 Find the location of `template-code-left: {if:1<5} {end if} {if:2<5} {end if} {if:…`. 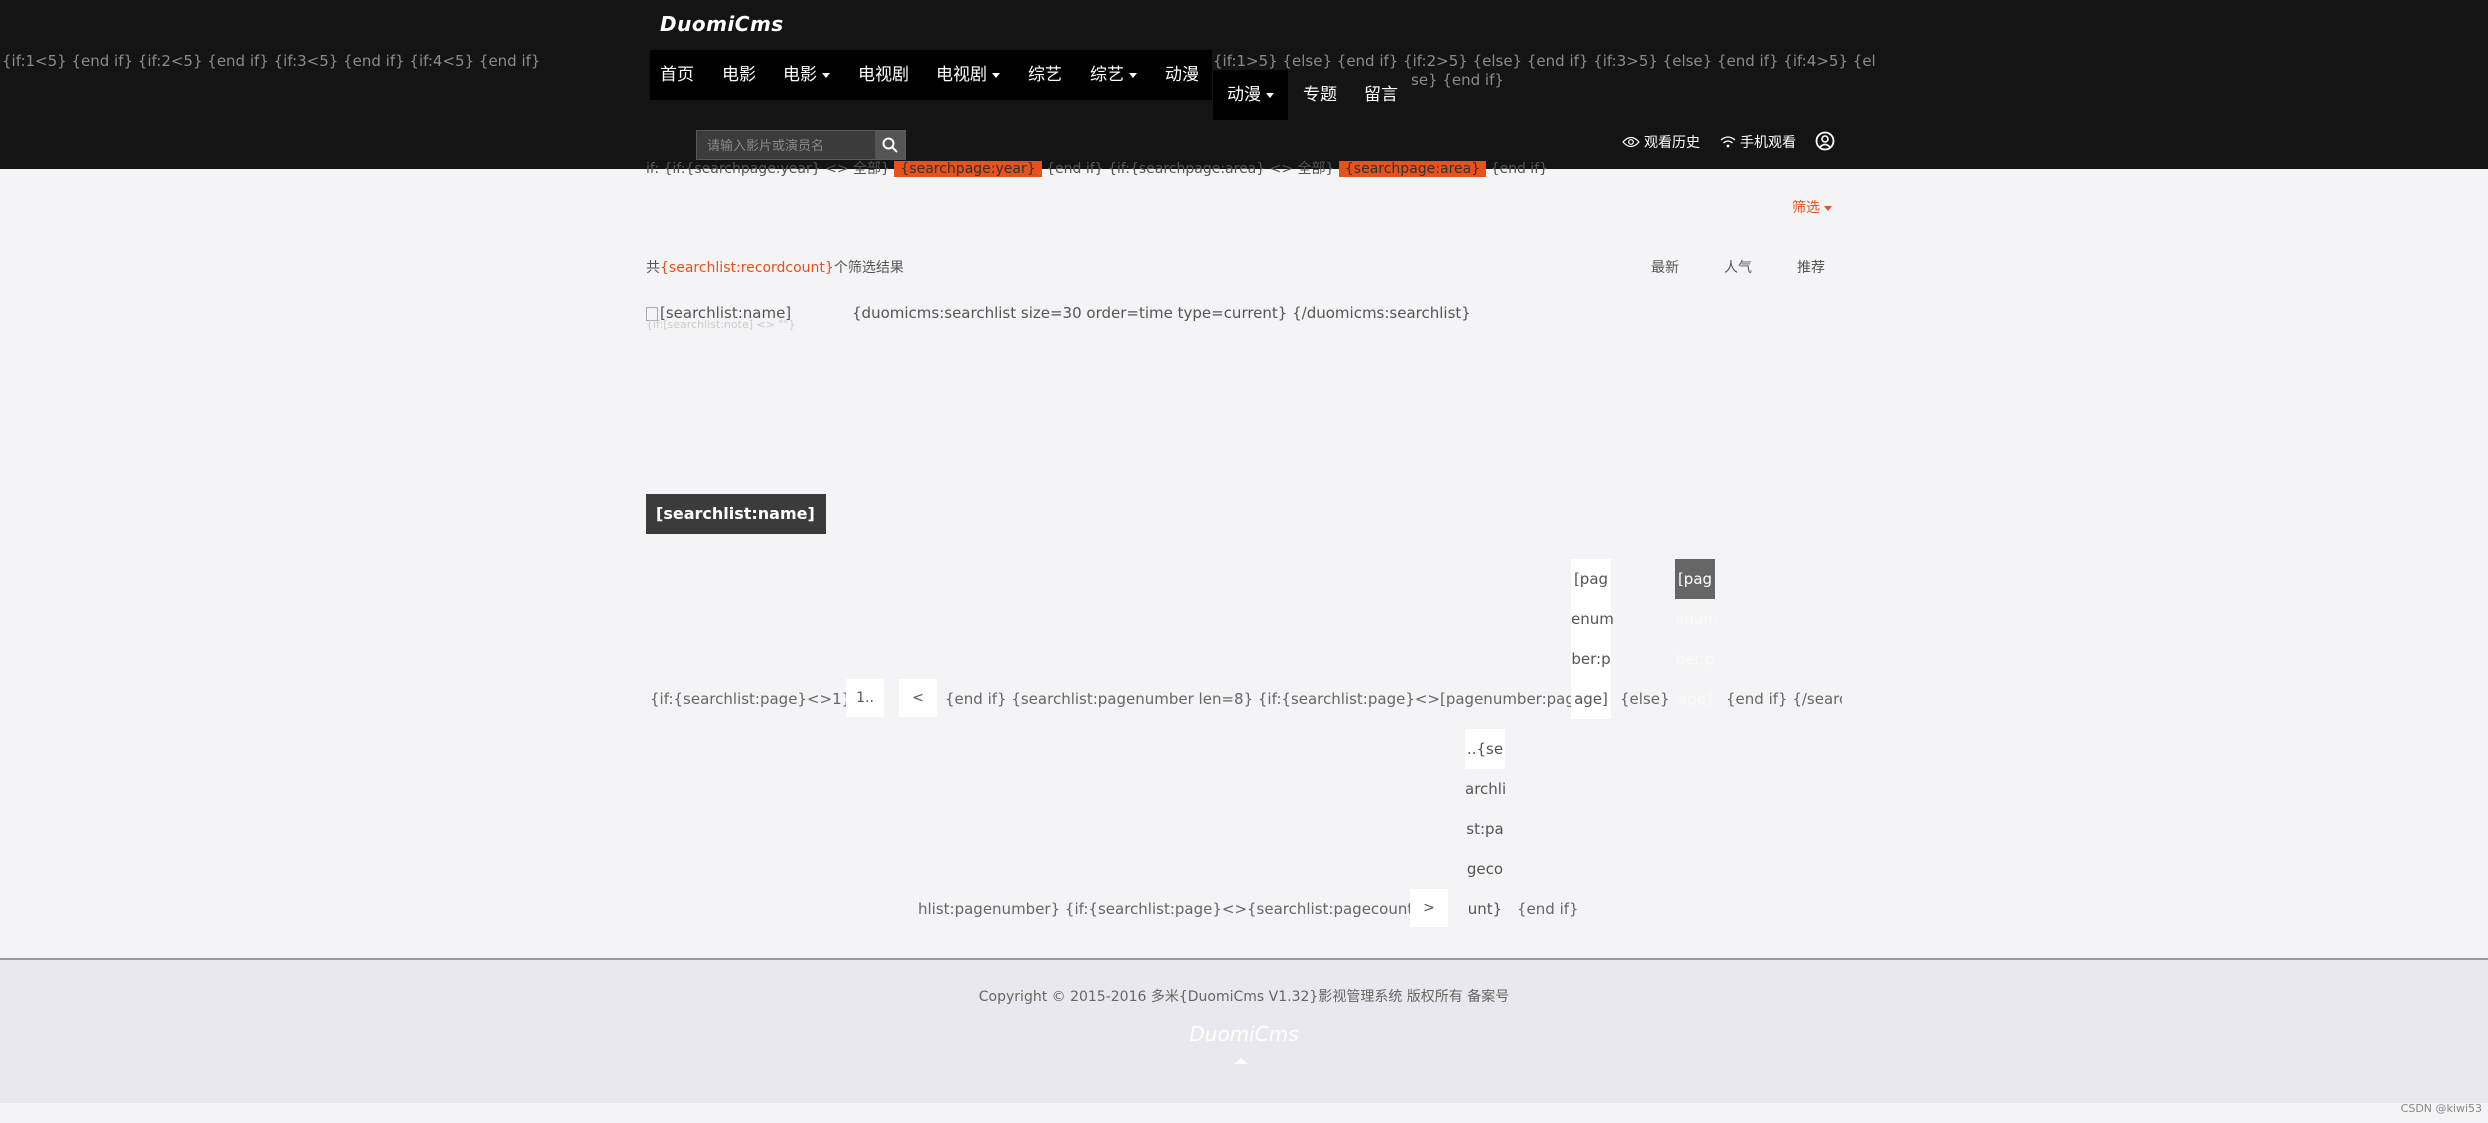

template-code-left: {if:1<5} {end if} {if:2<5} {end if} {if:… is located at coordinates (271, 61).